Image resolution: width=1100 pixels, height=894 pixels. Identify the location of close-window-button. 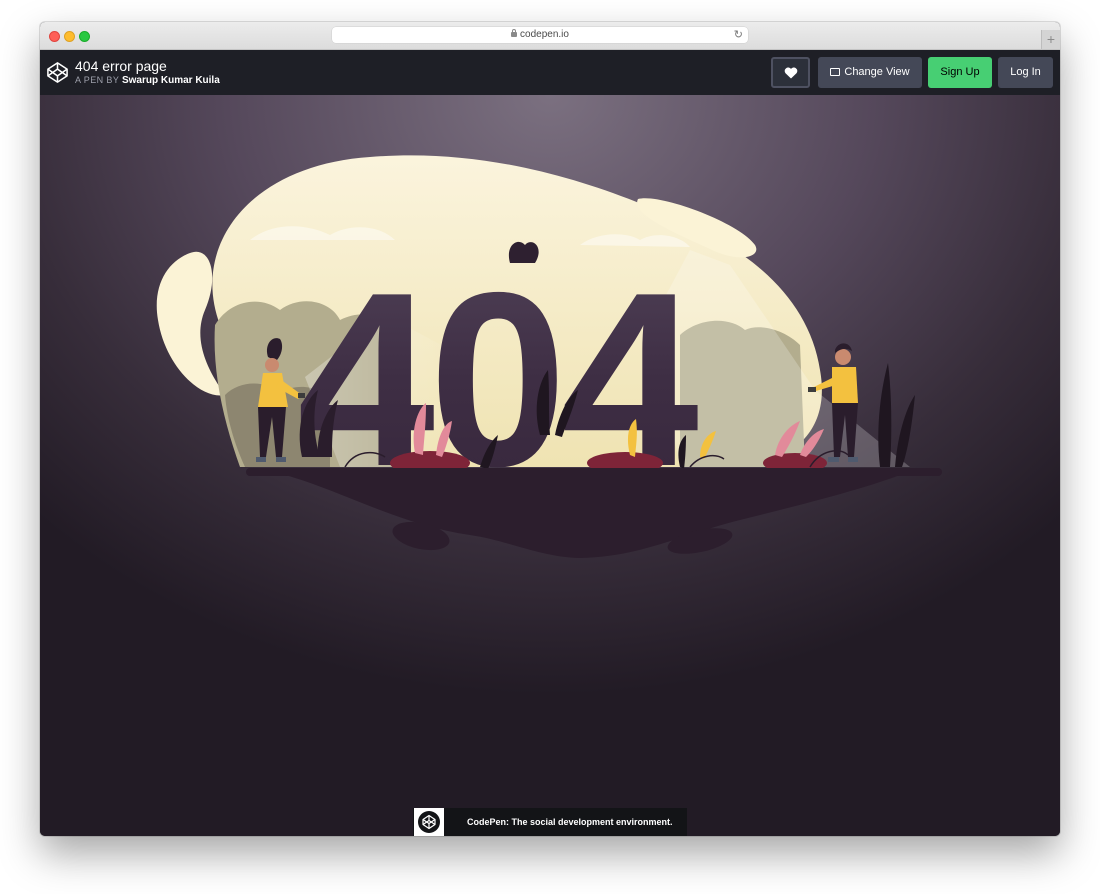
(54, 36).